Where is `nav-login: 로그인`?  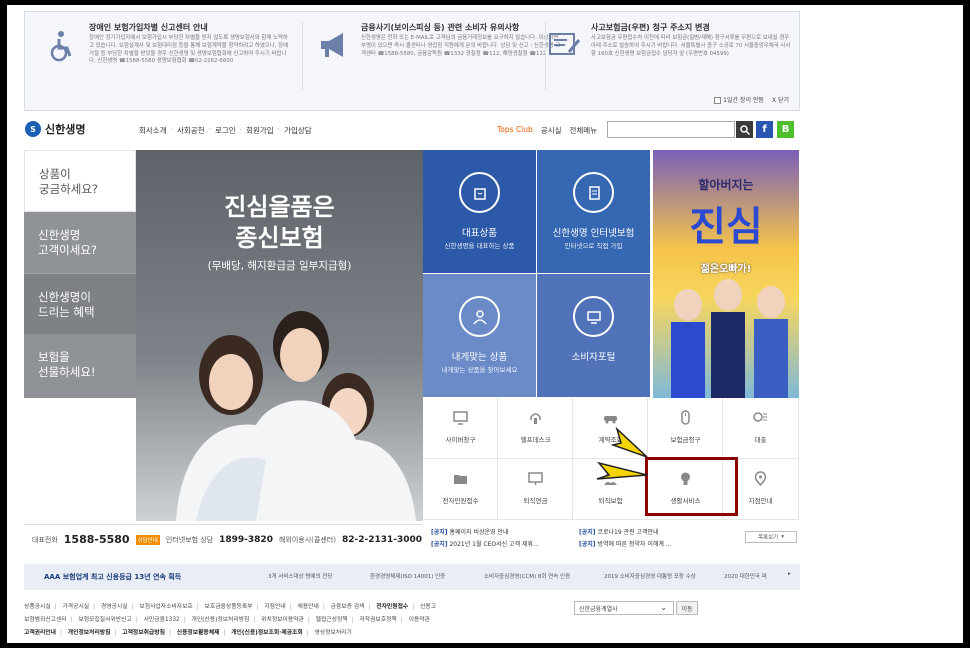
nav-login: 로그인 is located at coordinates (225, 130).